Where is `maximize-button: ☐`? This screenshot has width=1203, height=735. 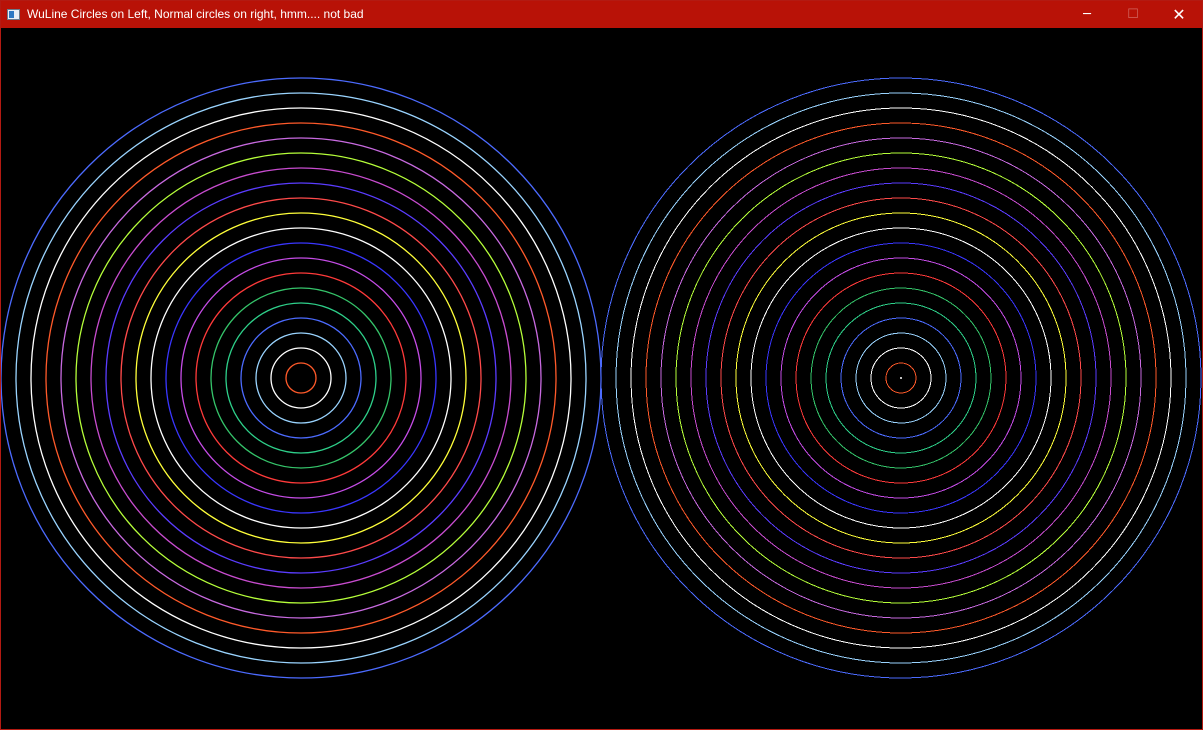
maximize-button: ☐ is located at coordinates (1133, 14).